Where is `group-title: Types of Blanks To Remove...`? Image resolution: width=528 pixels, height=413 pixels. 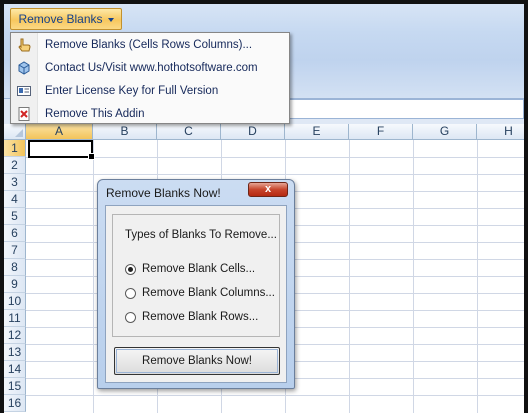
group-title: Types of Blanks To Remove... is located at coordinates (201, 235).